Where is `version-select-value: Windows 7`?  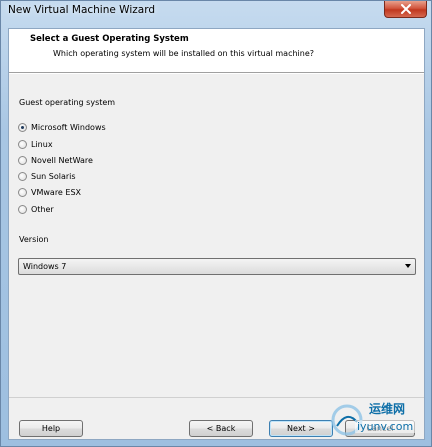 version-select-value: Windows 7 is located at coordinates (45, 266).